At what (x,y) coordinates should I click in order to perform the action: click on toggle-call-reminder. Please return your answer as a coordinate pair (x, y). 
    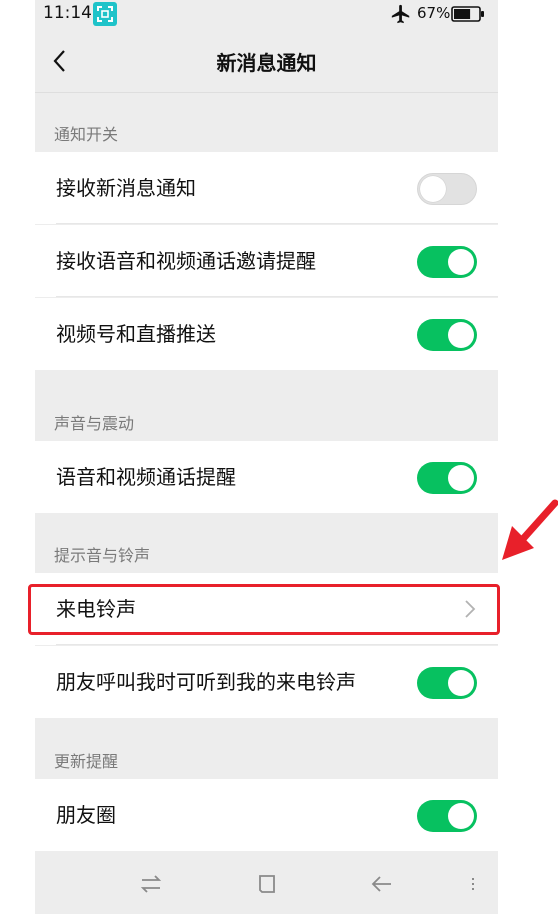
    Looking at the image, I should click on (447, 478).